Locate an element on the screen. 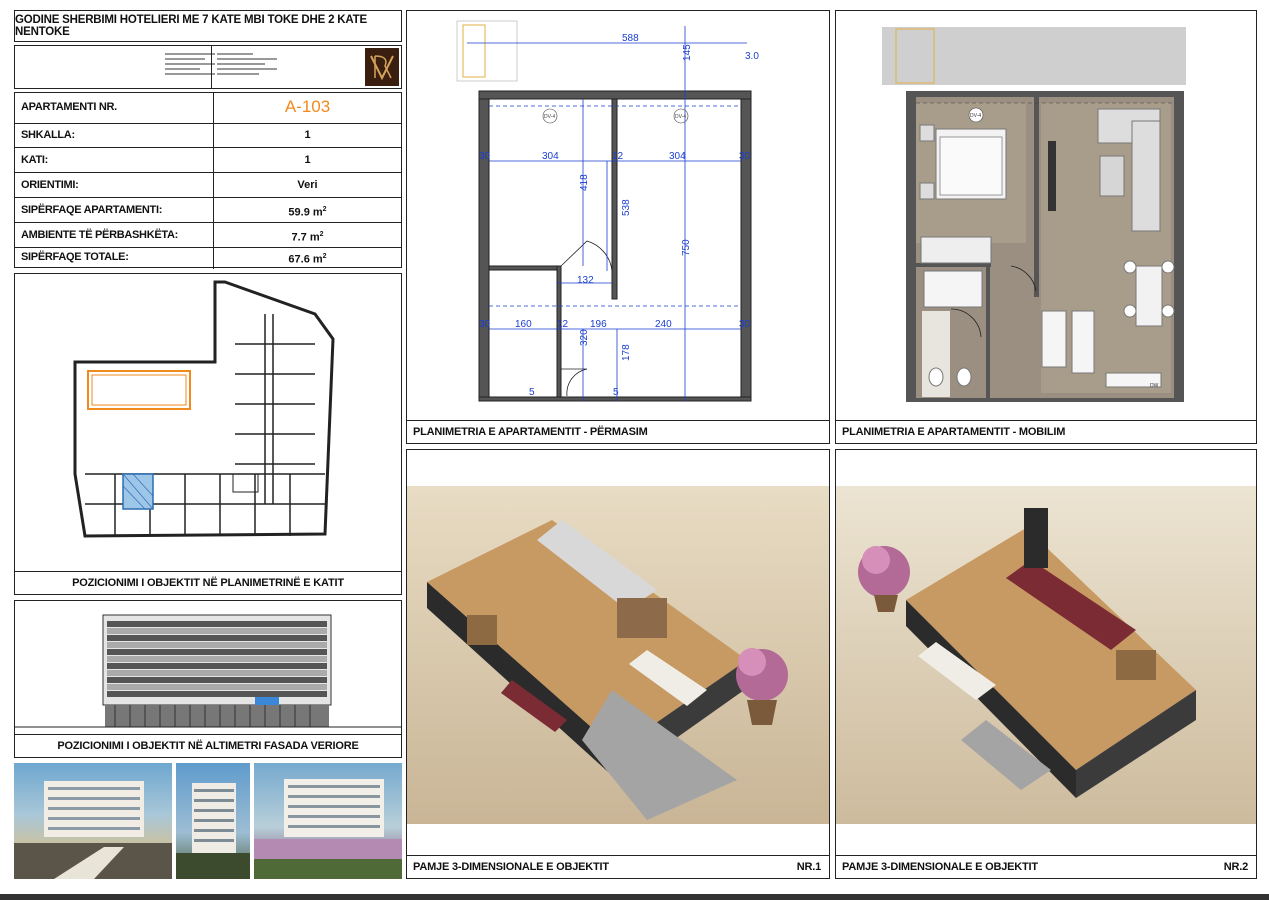  view-3d-caption-1: PAMJE 3-DIMENSIONALE E OBJEKTIT NR.1 is located at coordinates (618, 866).